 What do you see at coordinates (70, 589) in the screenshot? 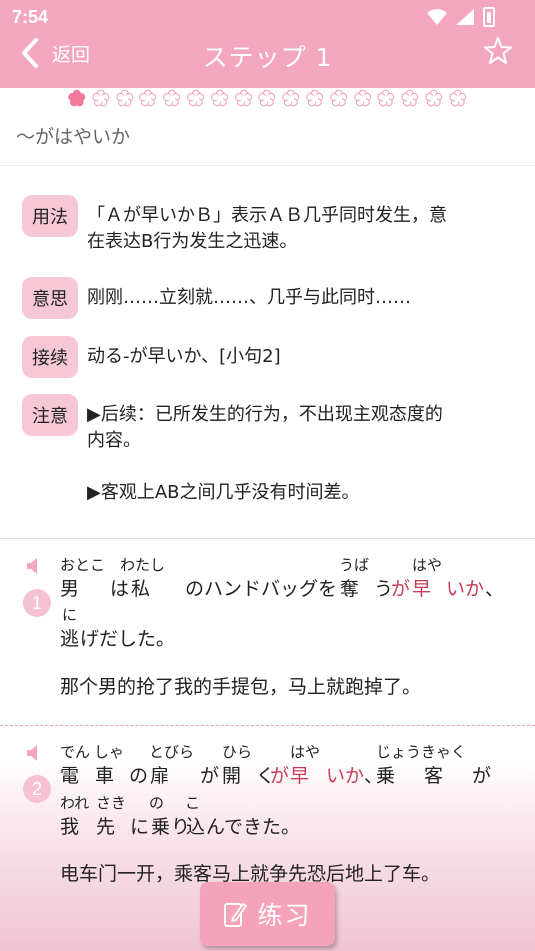
I see `sentence-word: 男` at bounding box center [70, 589].